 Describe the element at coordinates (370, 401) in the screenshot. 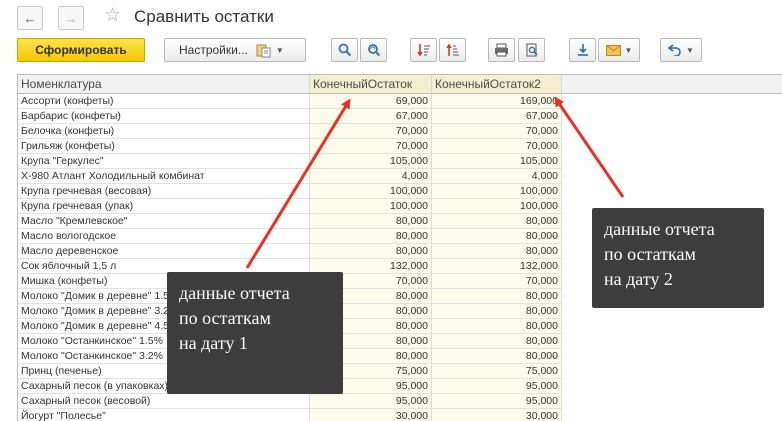

I see `cell-end-balance: 95,000` at that location.